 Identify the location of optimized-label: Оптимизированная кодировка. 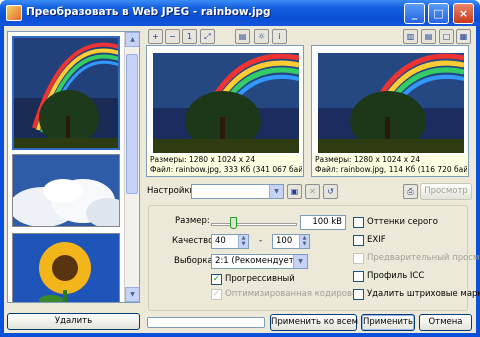
(294, 294).